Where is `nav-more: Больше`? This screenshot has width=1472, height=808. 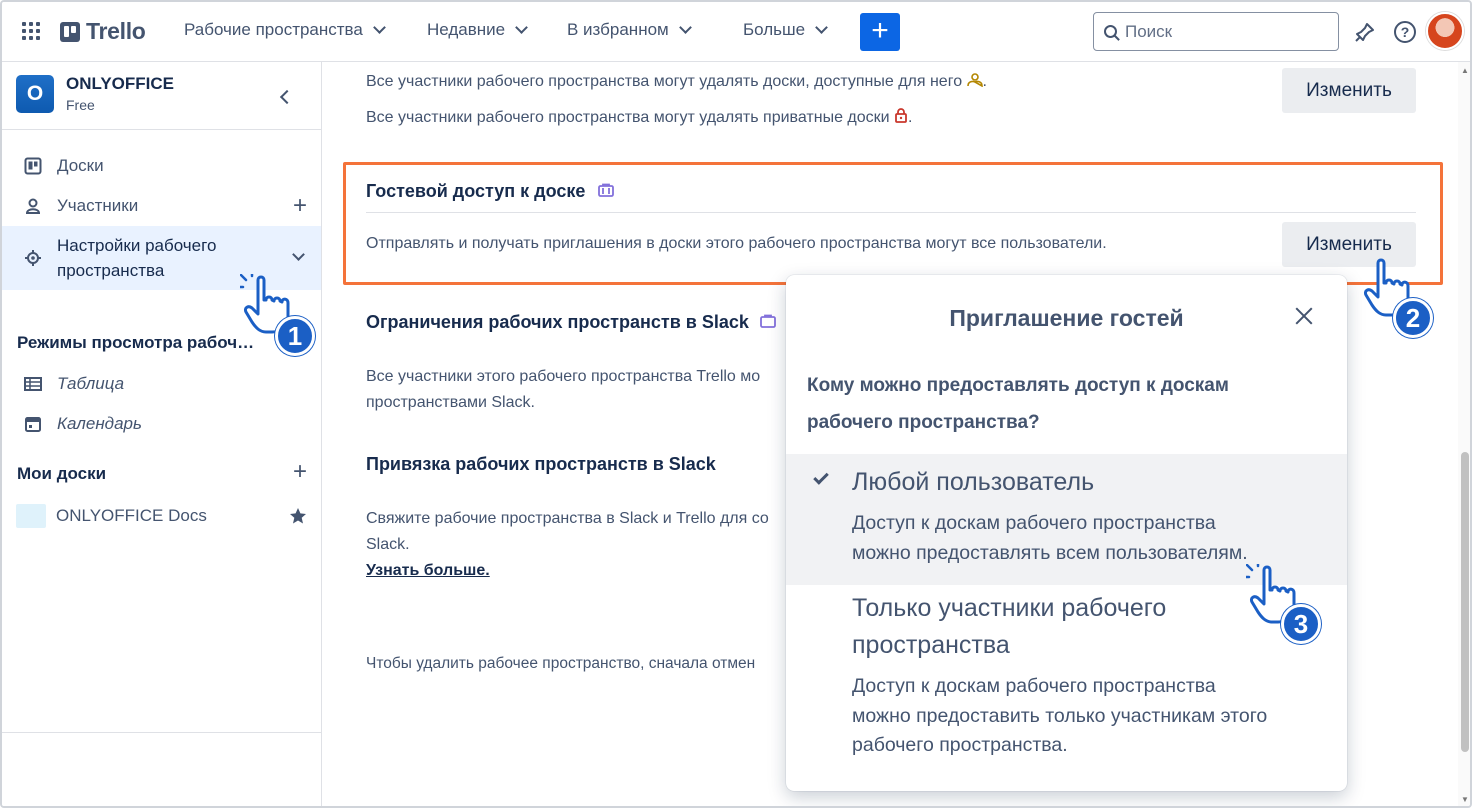 nav-more: Больше is located at coordinates (785, 30).